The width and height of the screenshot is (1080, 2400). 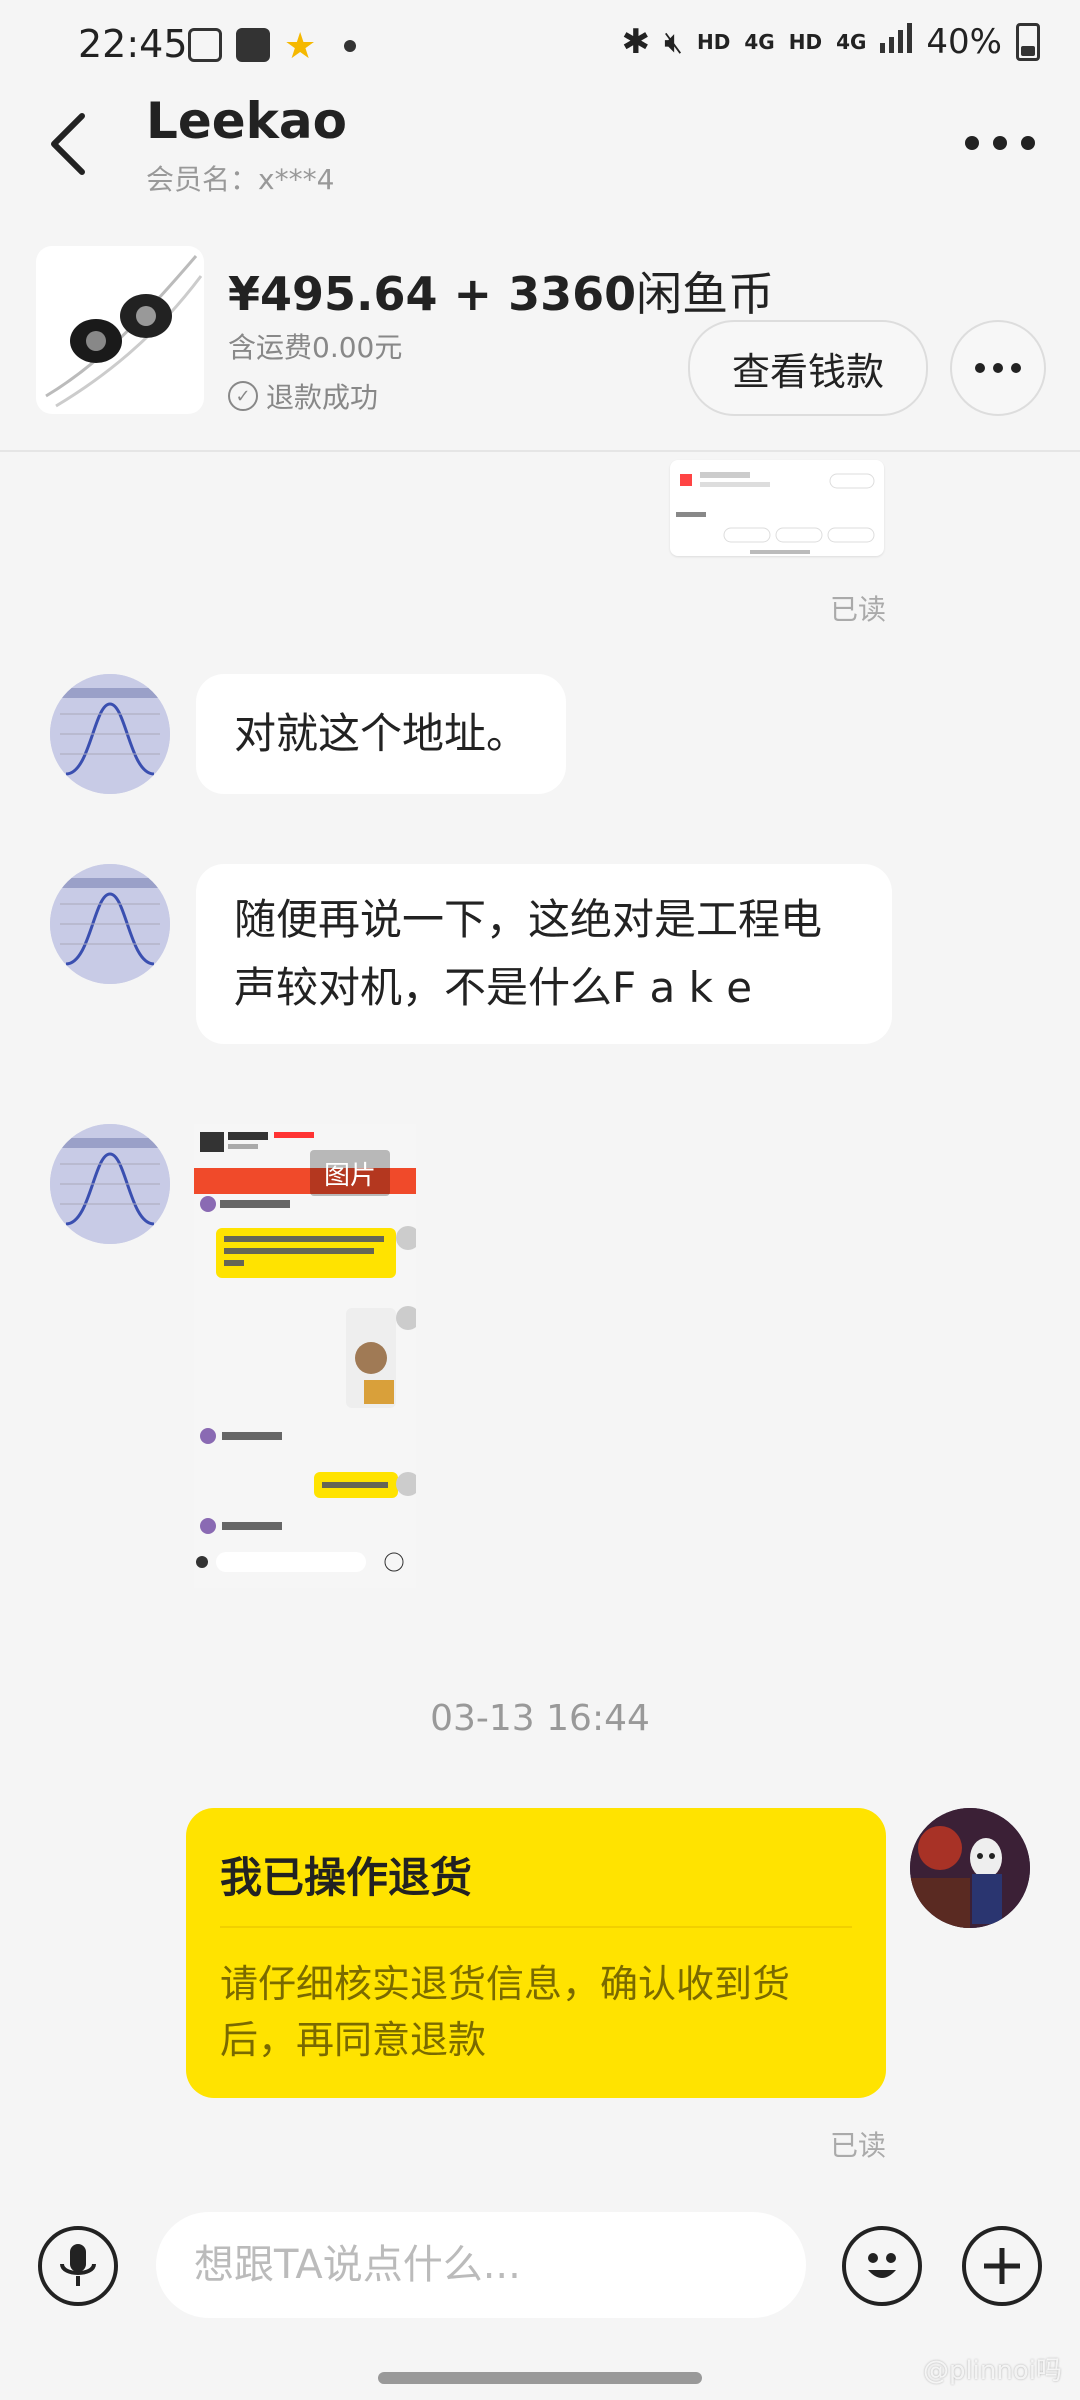 What do you see at coordinates (540, 1718) in the screenshot?
I see `message-timestamp: 03-13 16:44` at bounding box center [540, 1718].